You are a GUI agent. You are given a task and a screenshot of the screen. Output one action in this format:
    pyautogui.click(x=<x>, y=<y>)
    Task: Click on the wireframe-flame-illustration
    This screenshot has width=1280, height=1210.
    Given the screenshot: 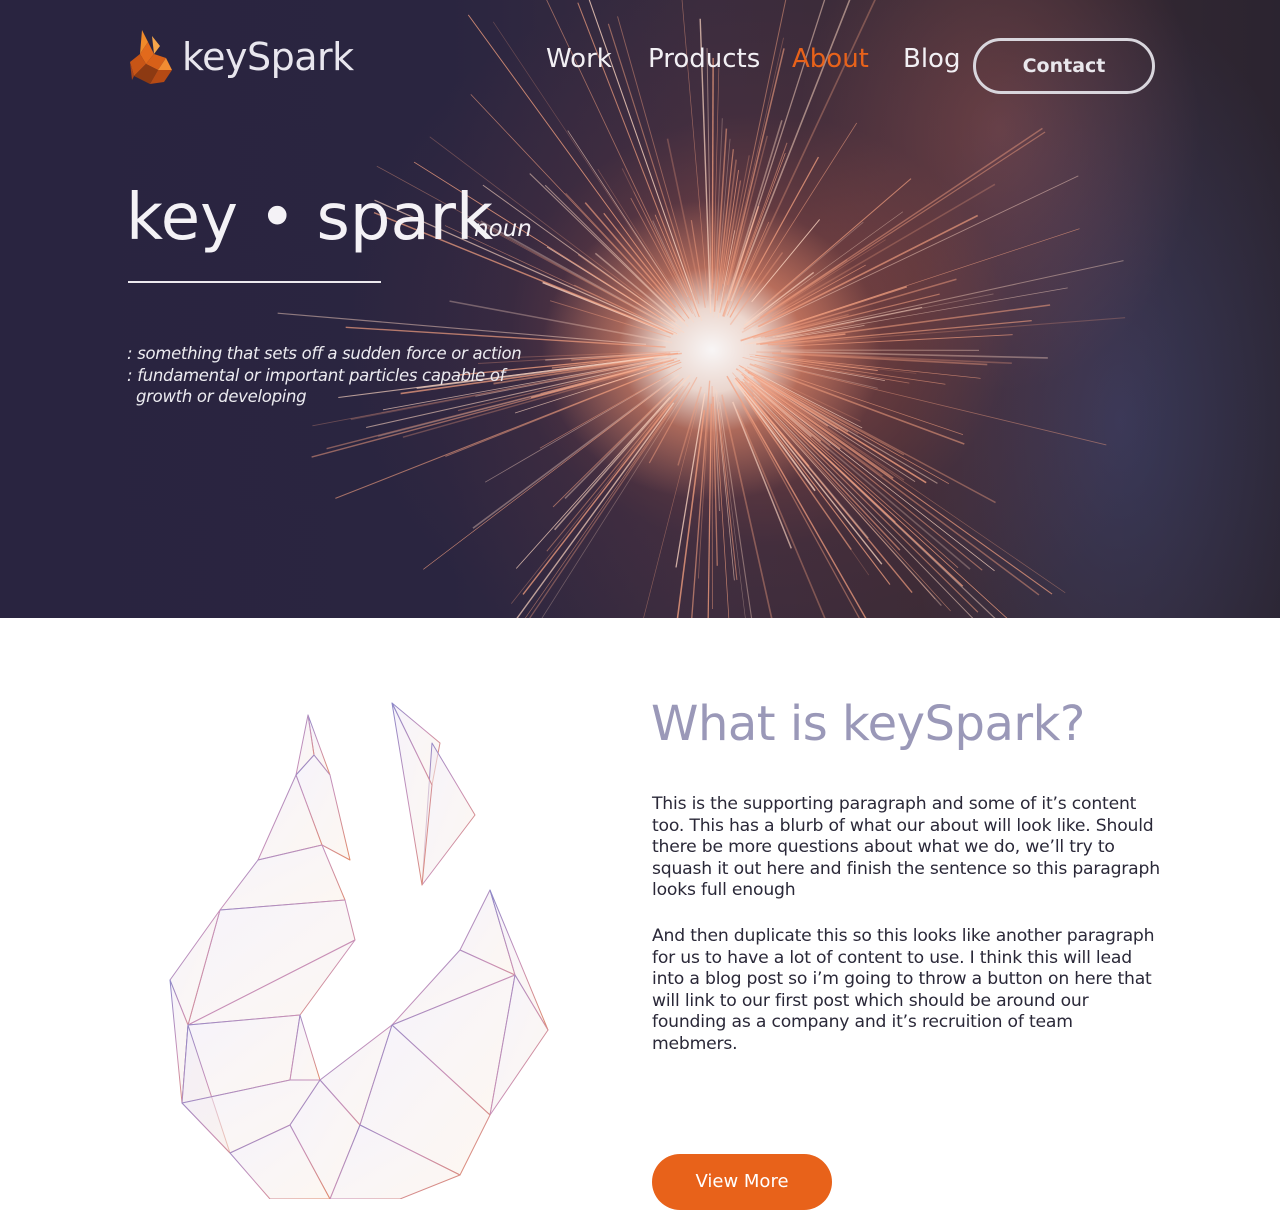 What is the action you would take?
    pyautogui.click(x=370, y=947)
    